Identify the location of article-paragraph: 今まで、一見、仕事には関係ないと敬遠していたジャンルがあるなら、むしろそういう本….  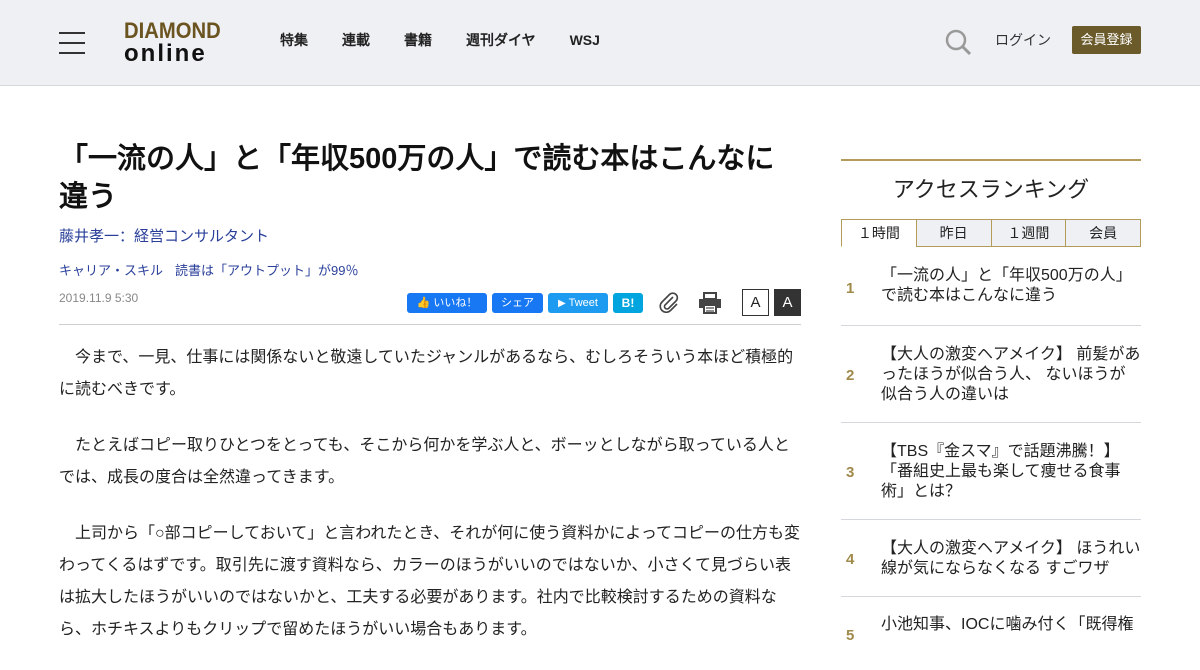
(426, 373).